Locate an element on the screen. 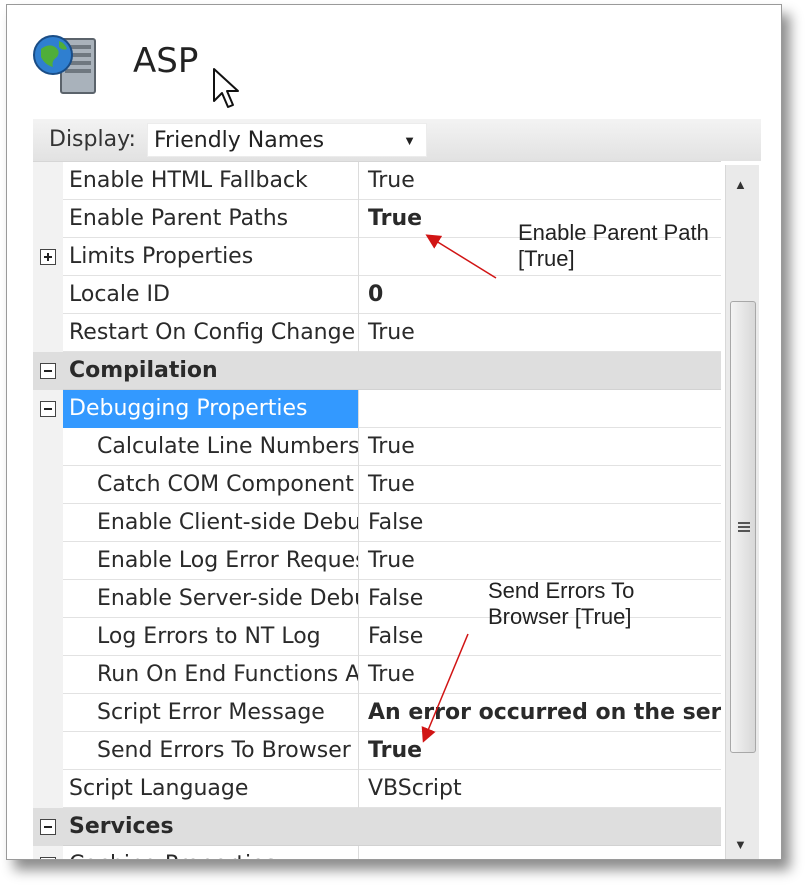  property-value: False is located at coordinates (541, 523).